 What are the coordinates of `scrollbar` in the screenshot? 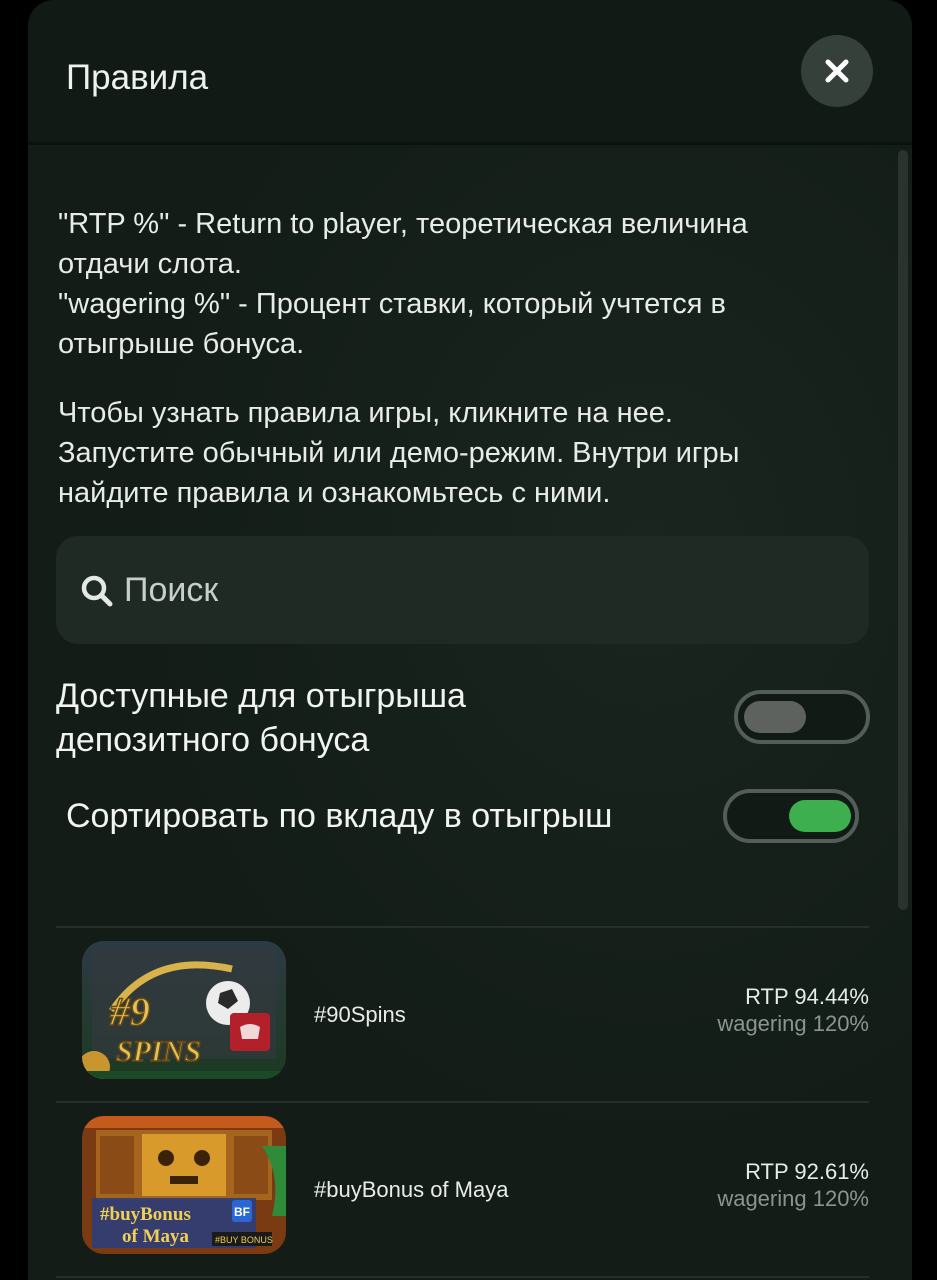 It's located at (903, 530).